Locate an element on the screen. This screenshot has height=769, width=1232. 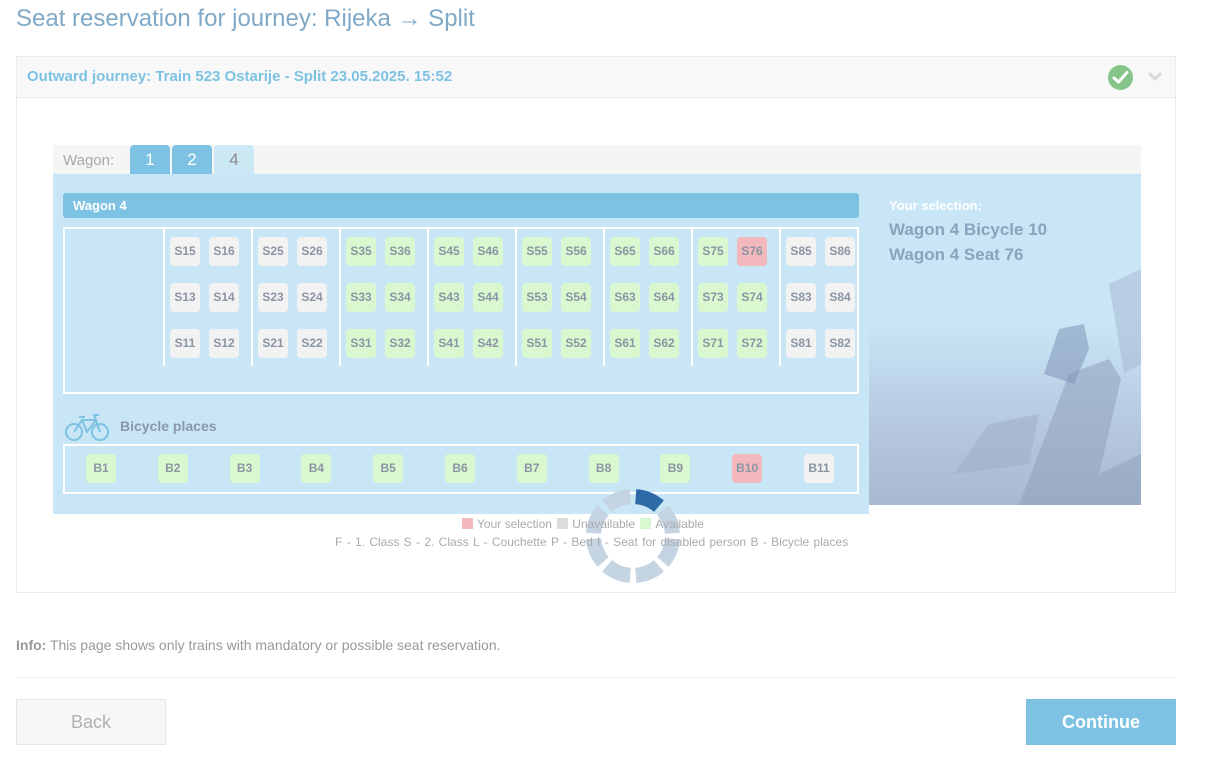
tab-wagon-4: 4 is located at coordinates (234, 160).